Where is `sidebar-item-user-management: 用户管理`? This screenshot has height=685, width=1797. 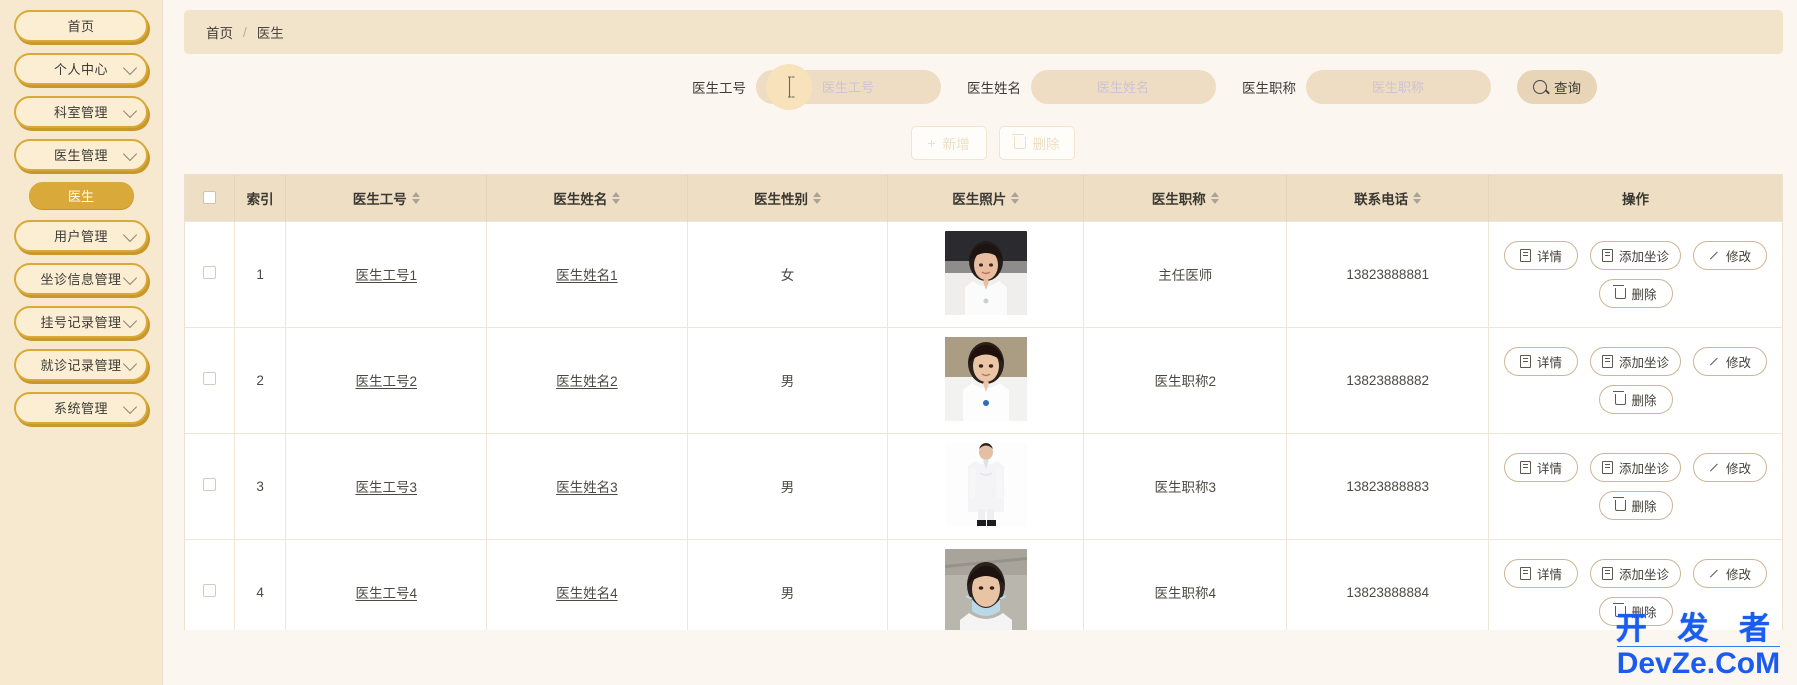 sidebar-item-user-management: 用户管理 is located at coordinates (81, 236).